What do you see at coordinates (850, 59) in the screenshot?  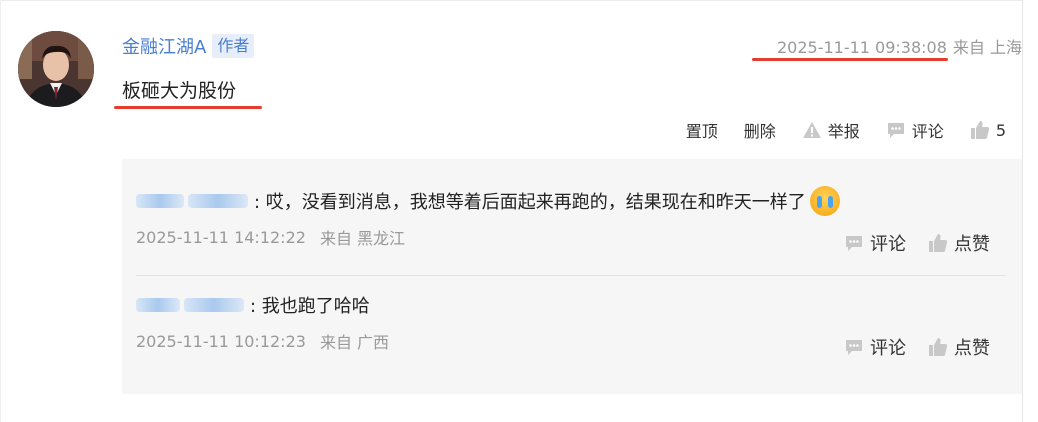 I see `timestamp-highlight-underline` at bounding box center [850, 59].